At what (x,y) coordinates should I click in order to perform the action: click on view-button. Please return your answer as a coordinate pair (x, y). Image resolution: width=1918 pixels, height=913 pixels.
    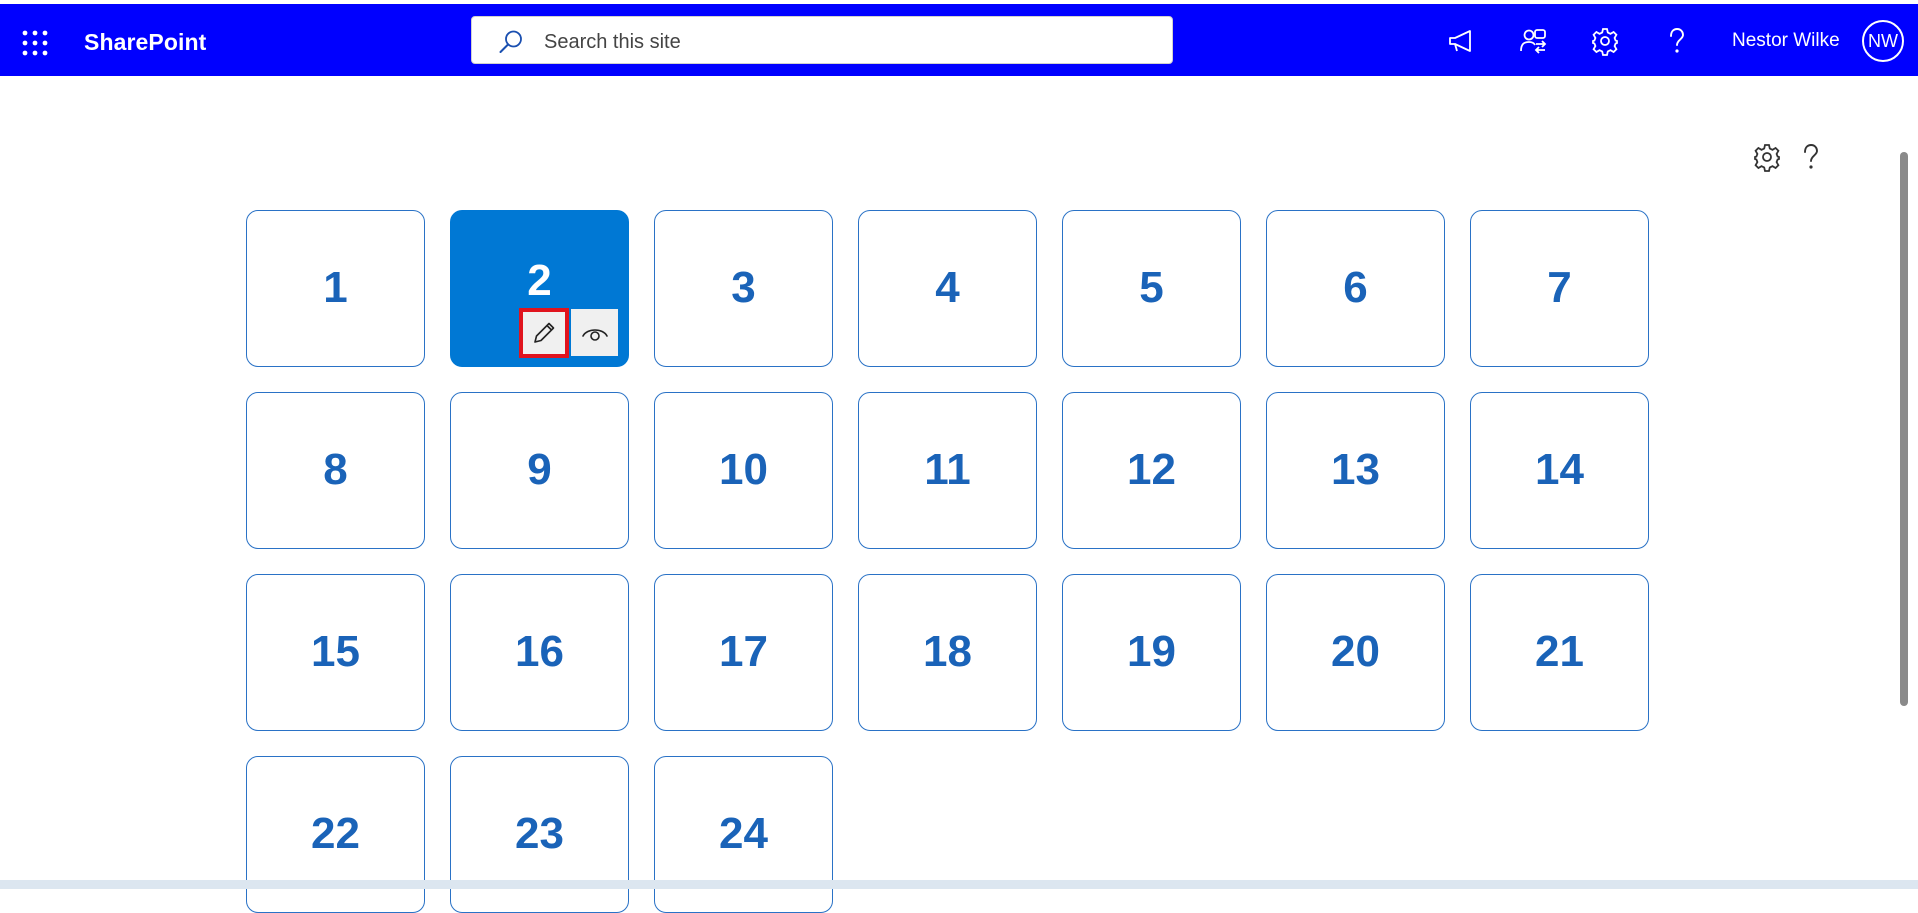
    Looking at the image, I should click on (594, 332).